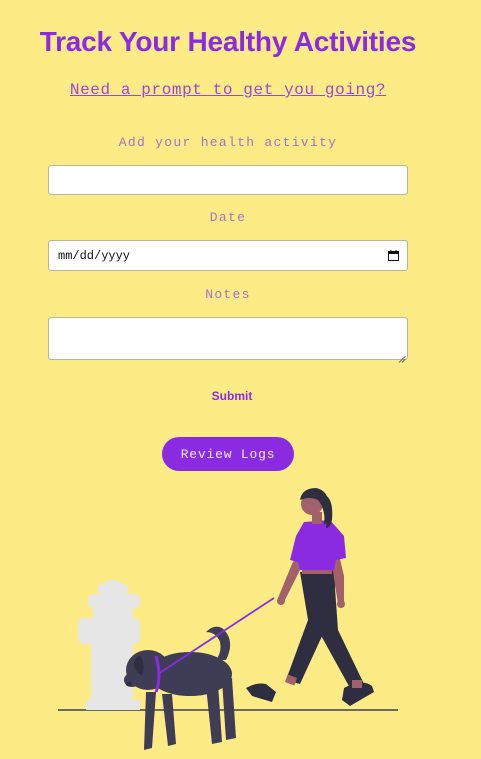  I want to click on notes-label: Notes, so click(228, 294).